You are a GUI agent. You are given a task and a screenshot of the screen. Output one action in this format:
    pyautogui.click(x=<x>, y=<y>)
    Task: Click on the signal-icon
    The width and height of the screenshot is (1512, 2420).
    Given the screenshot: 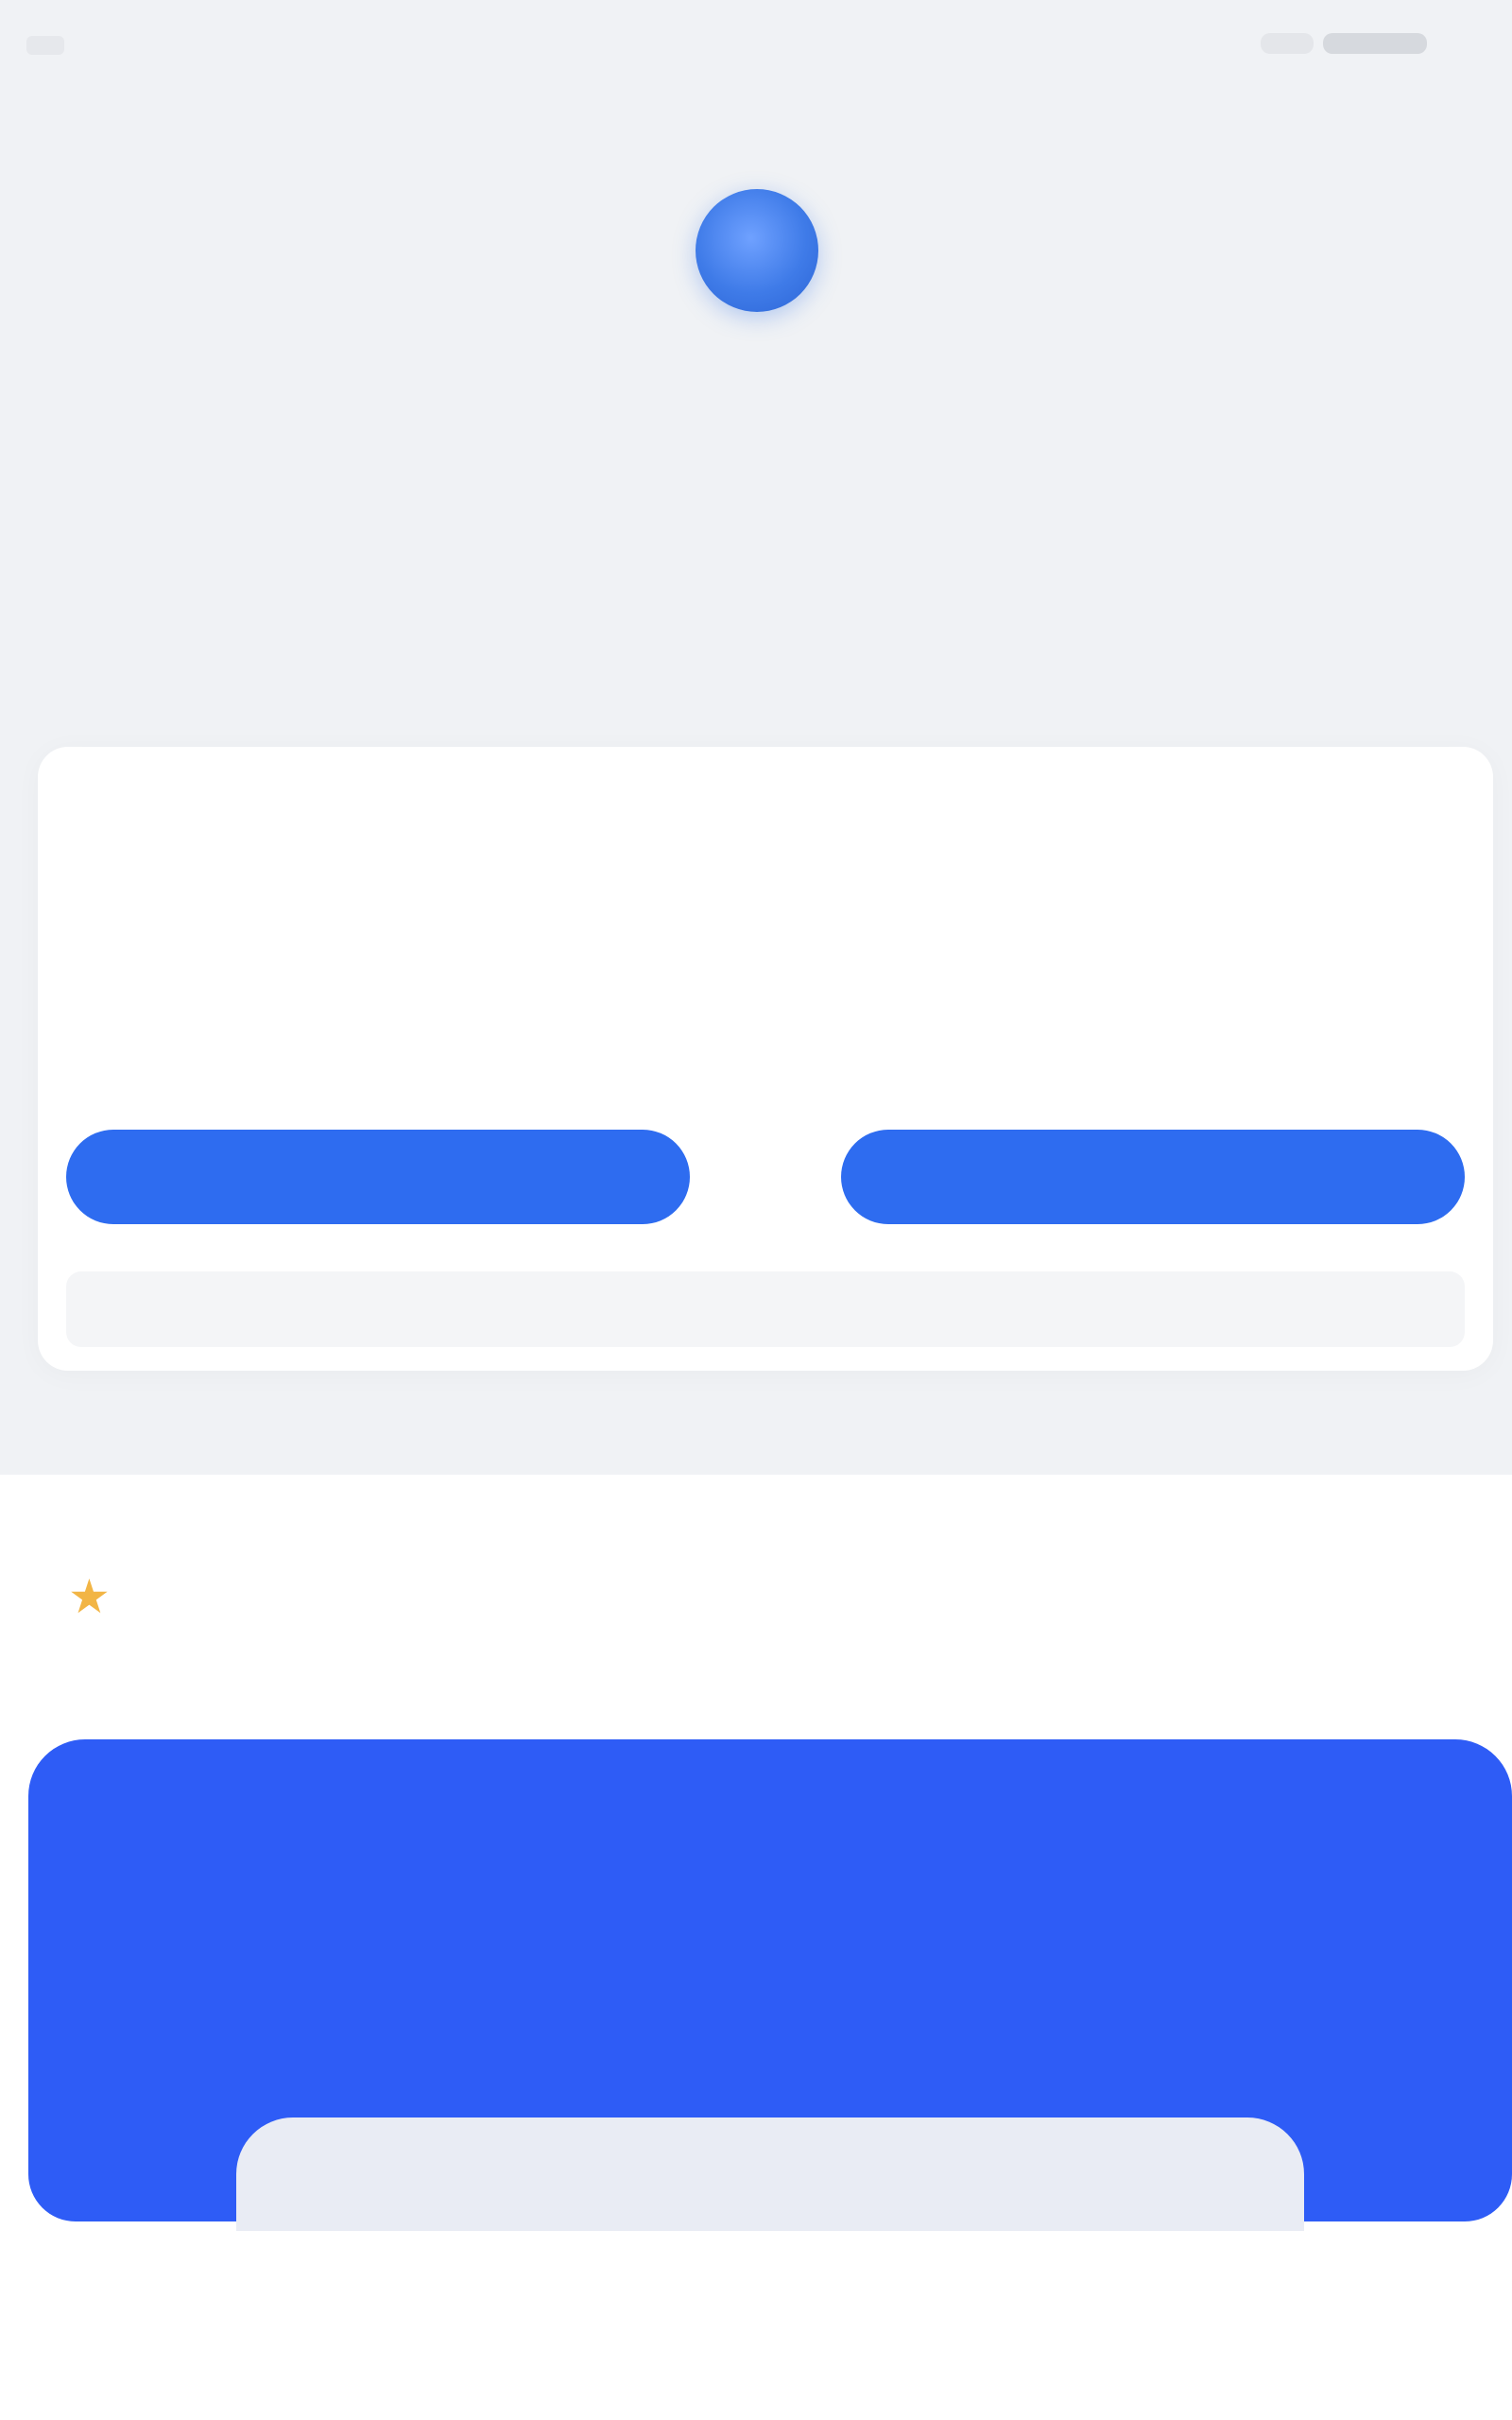 What is the action you would take?
    pyautogui.click(x=1287, y=43)
    